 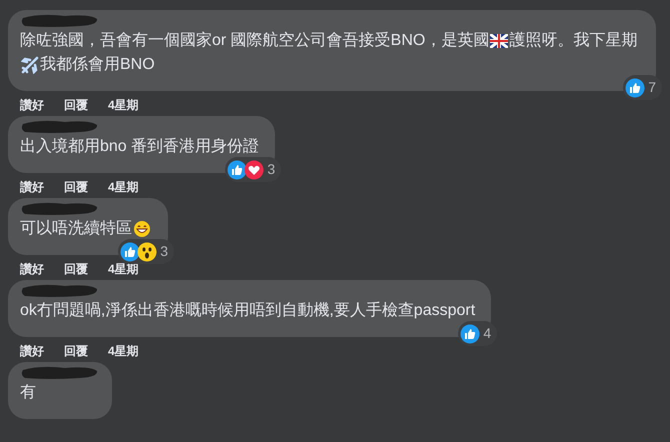 What do you see at coordinates (248, 310) in the screenshot?
I see `comment-text: ok冇問題喎,淨係出香港嘅時候用唔到自動機,要人手檢查passport` at bounding box center [248, 310].